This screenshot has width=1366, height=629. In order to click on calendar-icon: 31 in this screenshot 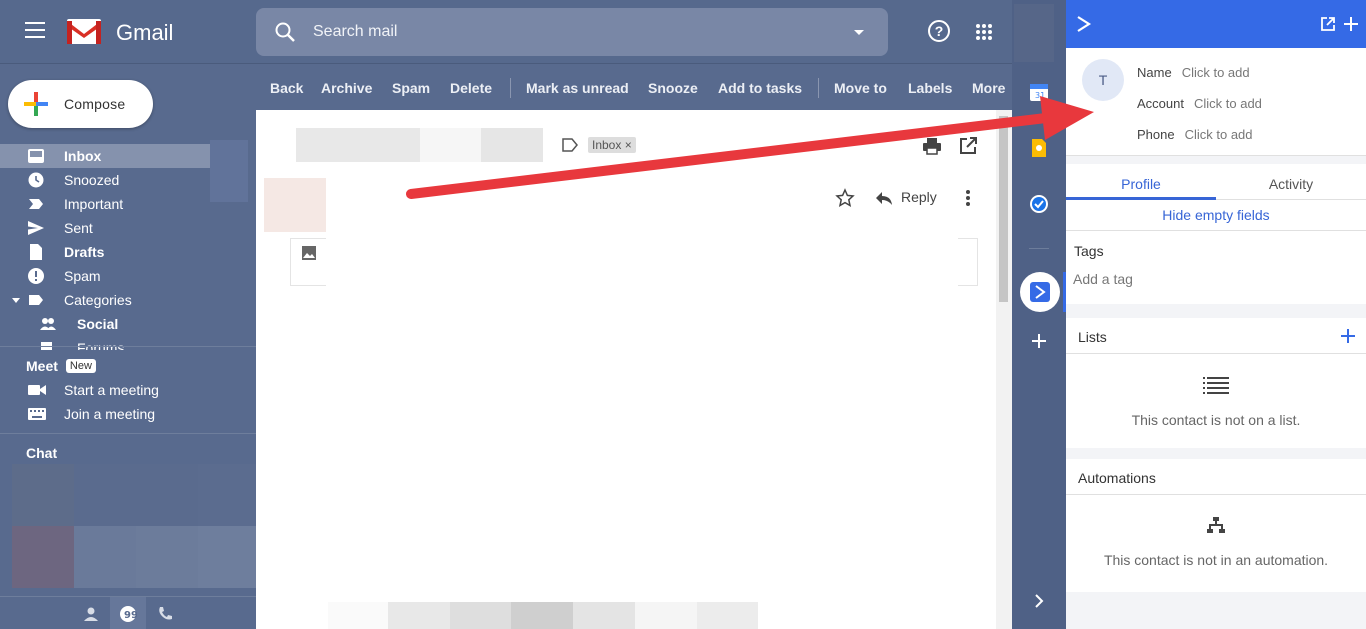, I will do `click(1039, 92)`.